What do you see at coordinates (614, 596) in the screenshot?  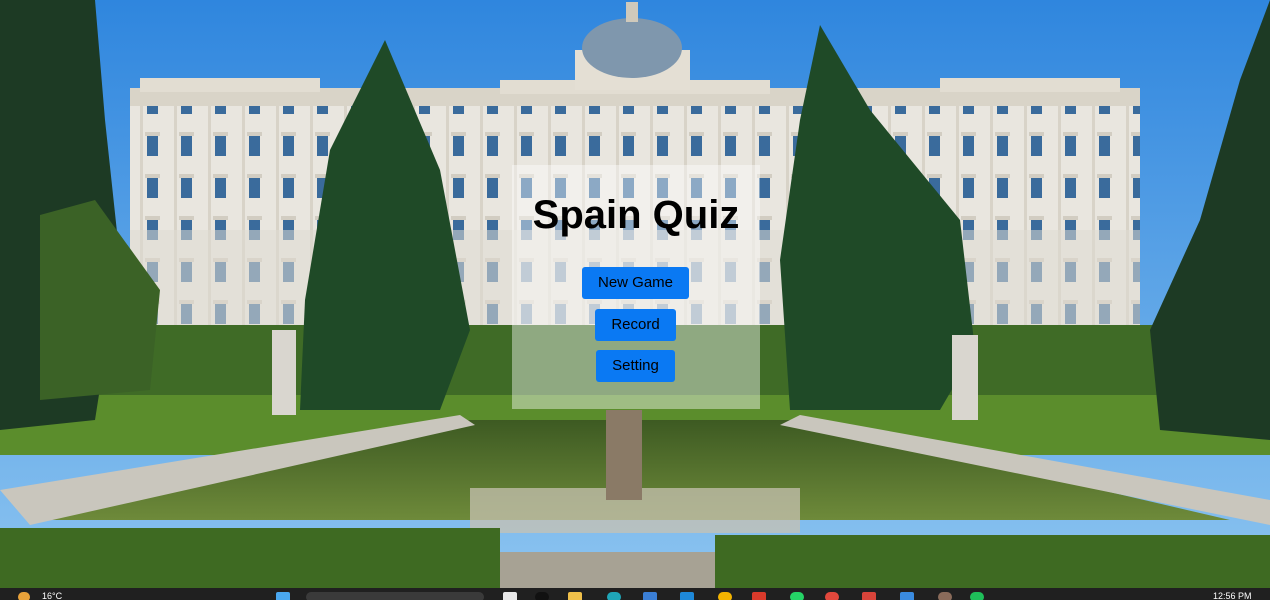 I see `browser-icon` at bounding box center [614, 596].